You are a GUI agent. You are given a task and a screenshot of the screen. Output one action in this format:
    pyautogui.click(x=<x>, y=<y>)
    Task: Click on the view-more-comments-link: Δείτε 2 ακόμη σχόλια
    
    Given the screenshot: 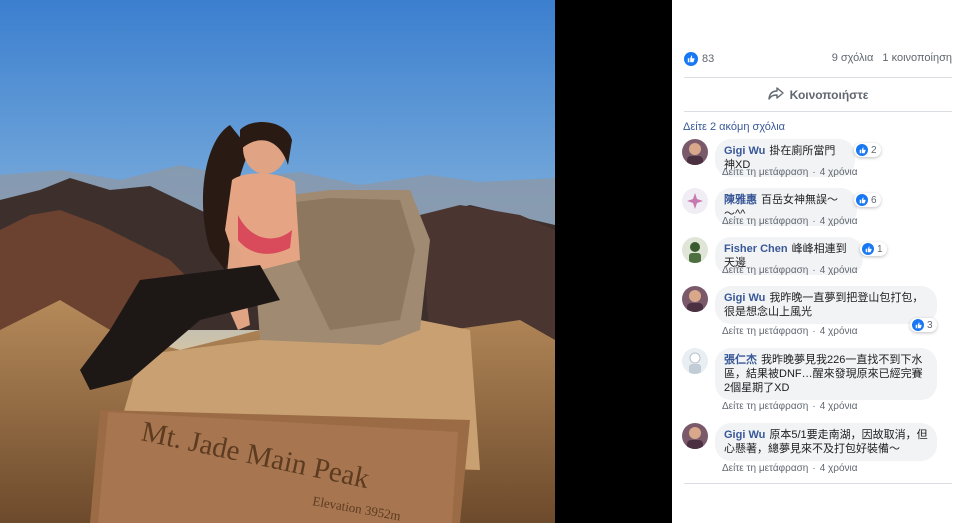 What is the action you would take?
    pyautogui.click(x=734, y=127)
    